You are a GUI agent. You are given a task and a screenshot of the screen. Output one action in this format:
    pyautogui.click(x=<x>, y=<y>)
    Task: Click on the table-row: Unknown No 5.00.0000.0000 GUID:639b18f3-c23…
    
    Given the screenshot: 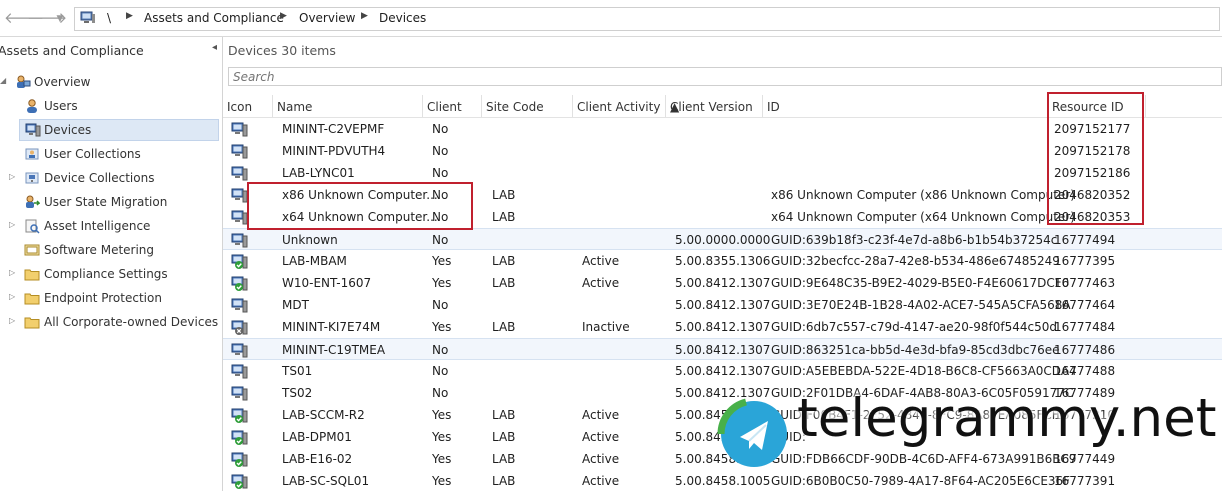 What is the action you would take?
    pyautogui.click(x=722, y=239)
    